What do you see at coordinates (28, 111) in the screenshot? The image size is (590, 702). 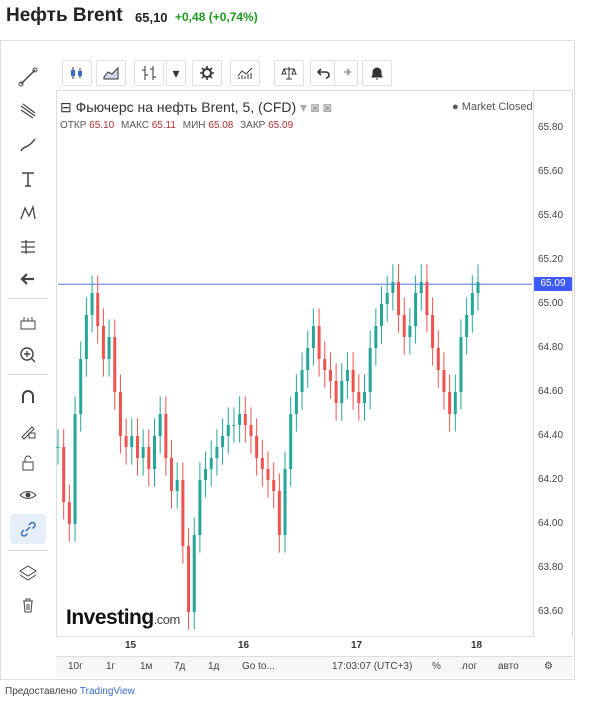 I see `fib-tool-icon` at bounding box center [28, 111].